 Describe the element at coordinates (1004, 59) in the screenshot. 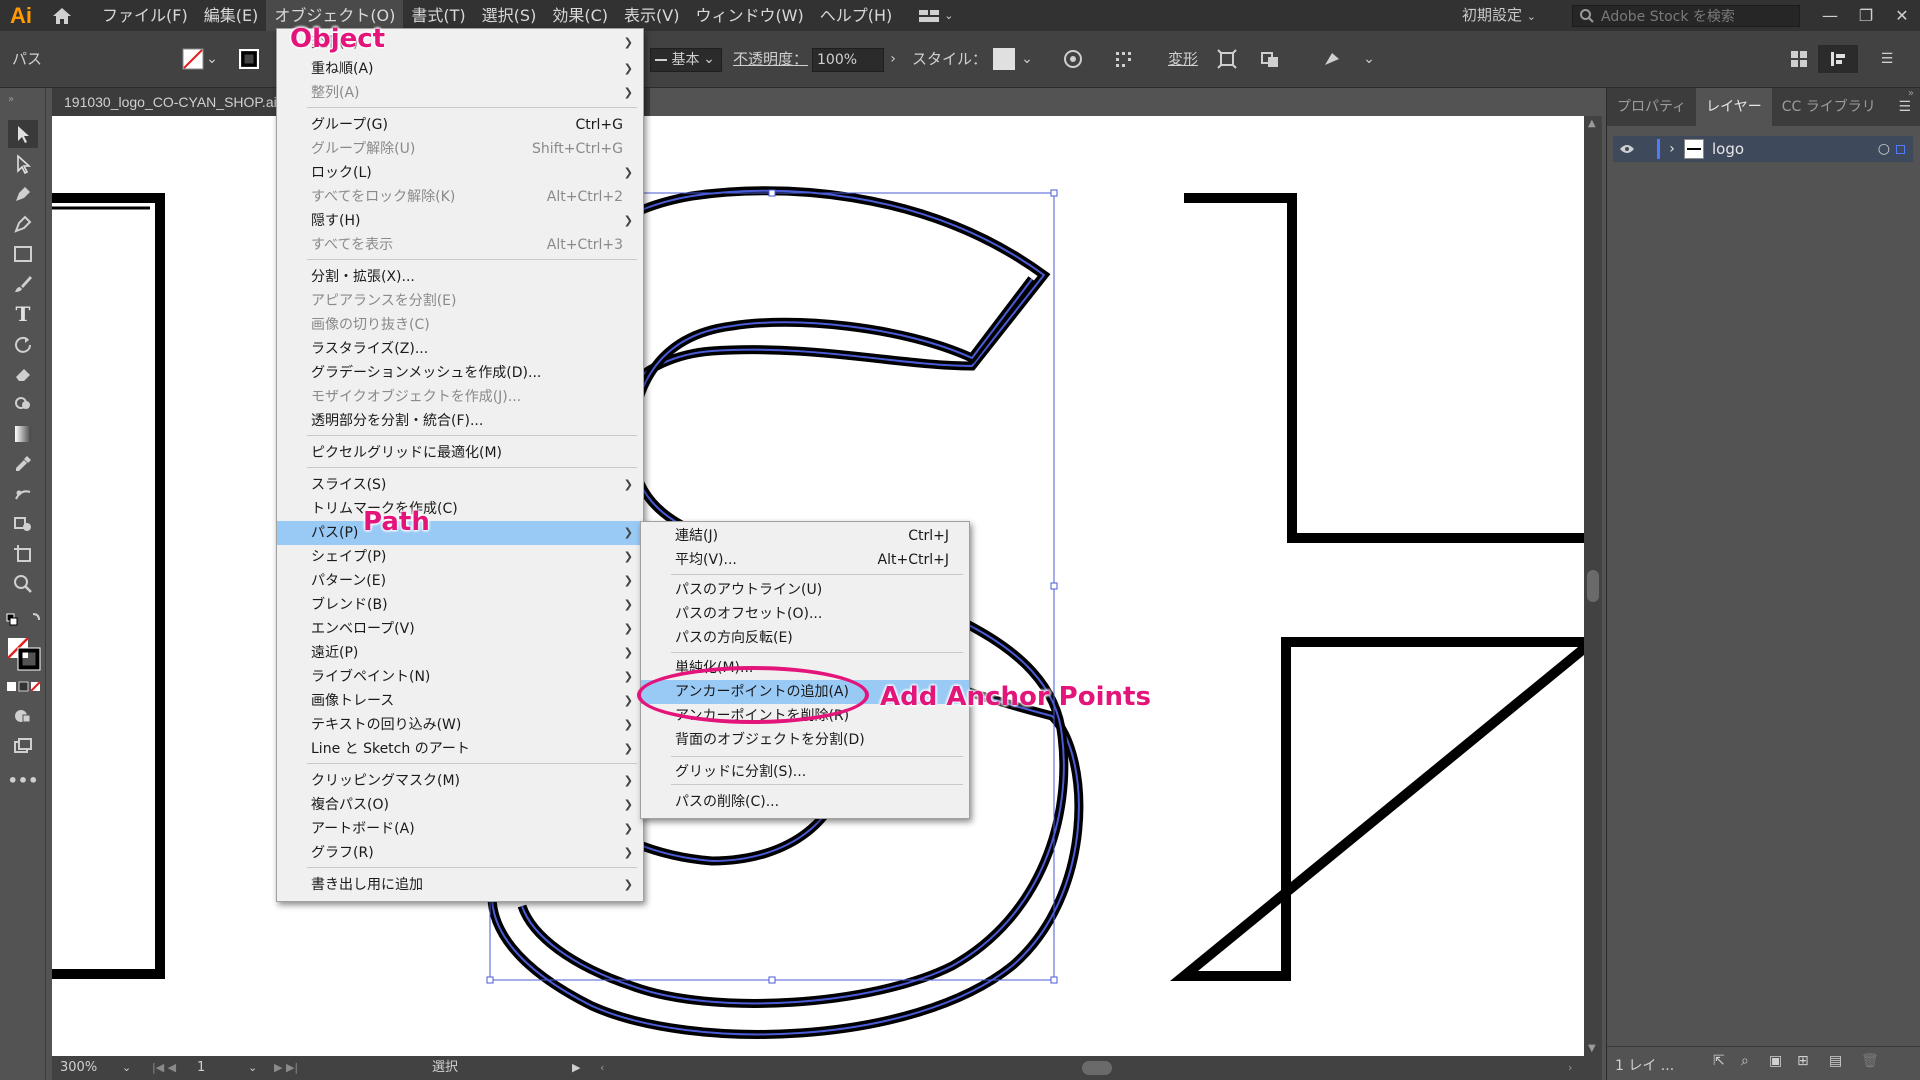

I see `graphic-style-swatch` at that location.